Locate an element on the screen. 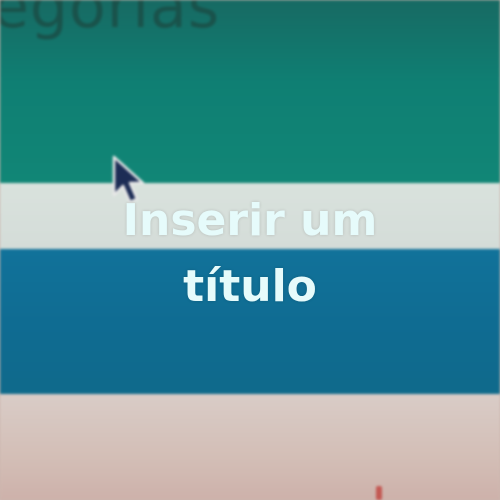  title-line-2: título is located at coordinates (250, 286).